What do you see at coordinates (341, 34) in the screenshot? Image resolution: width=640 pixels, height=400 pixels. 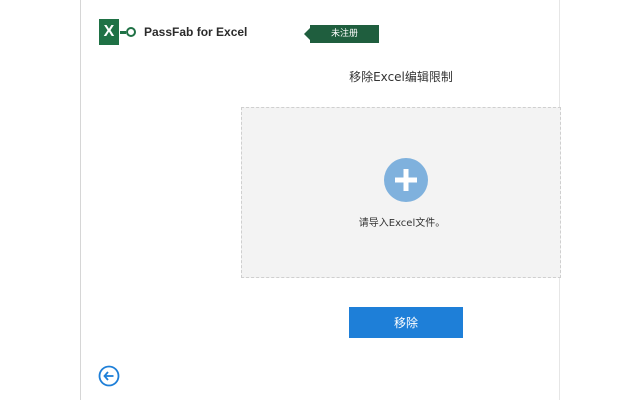 I see `registration-badge: 未注册` at bounding box center [341, 34].